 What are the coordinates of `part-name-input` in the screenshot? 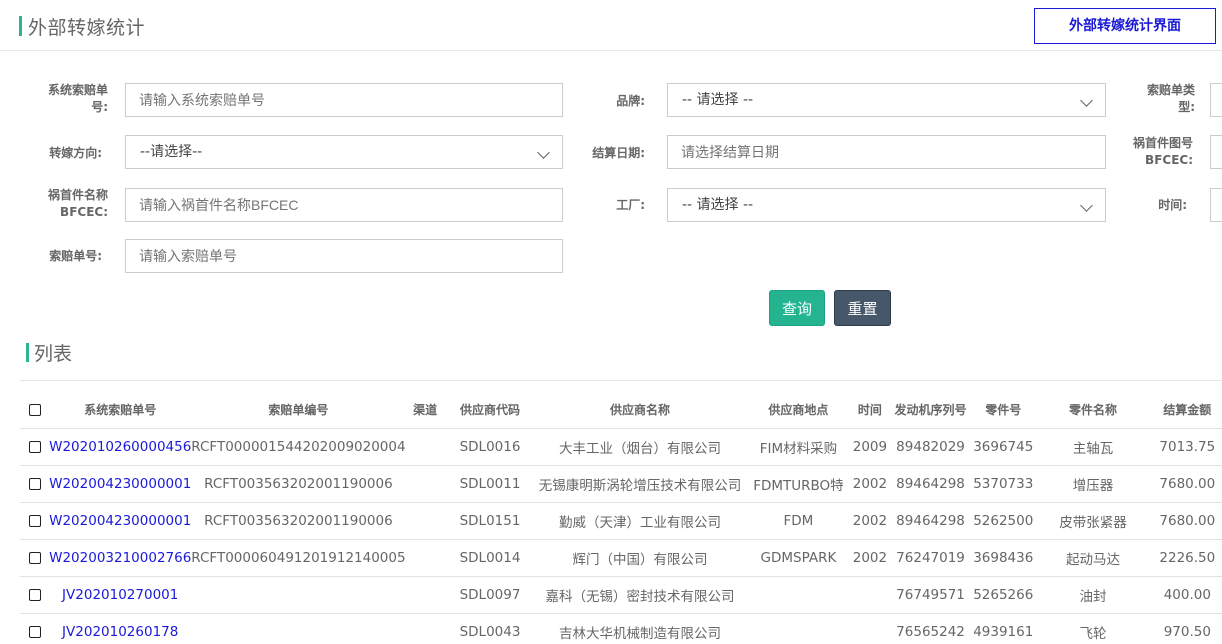 It's located at (344, 205).